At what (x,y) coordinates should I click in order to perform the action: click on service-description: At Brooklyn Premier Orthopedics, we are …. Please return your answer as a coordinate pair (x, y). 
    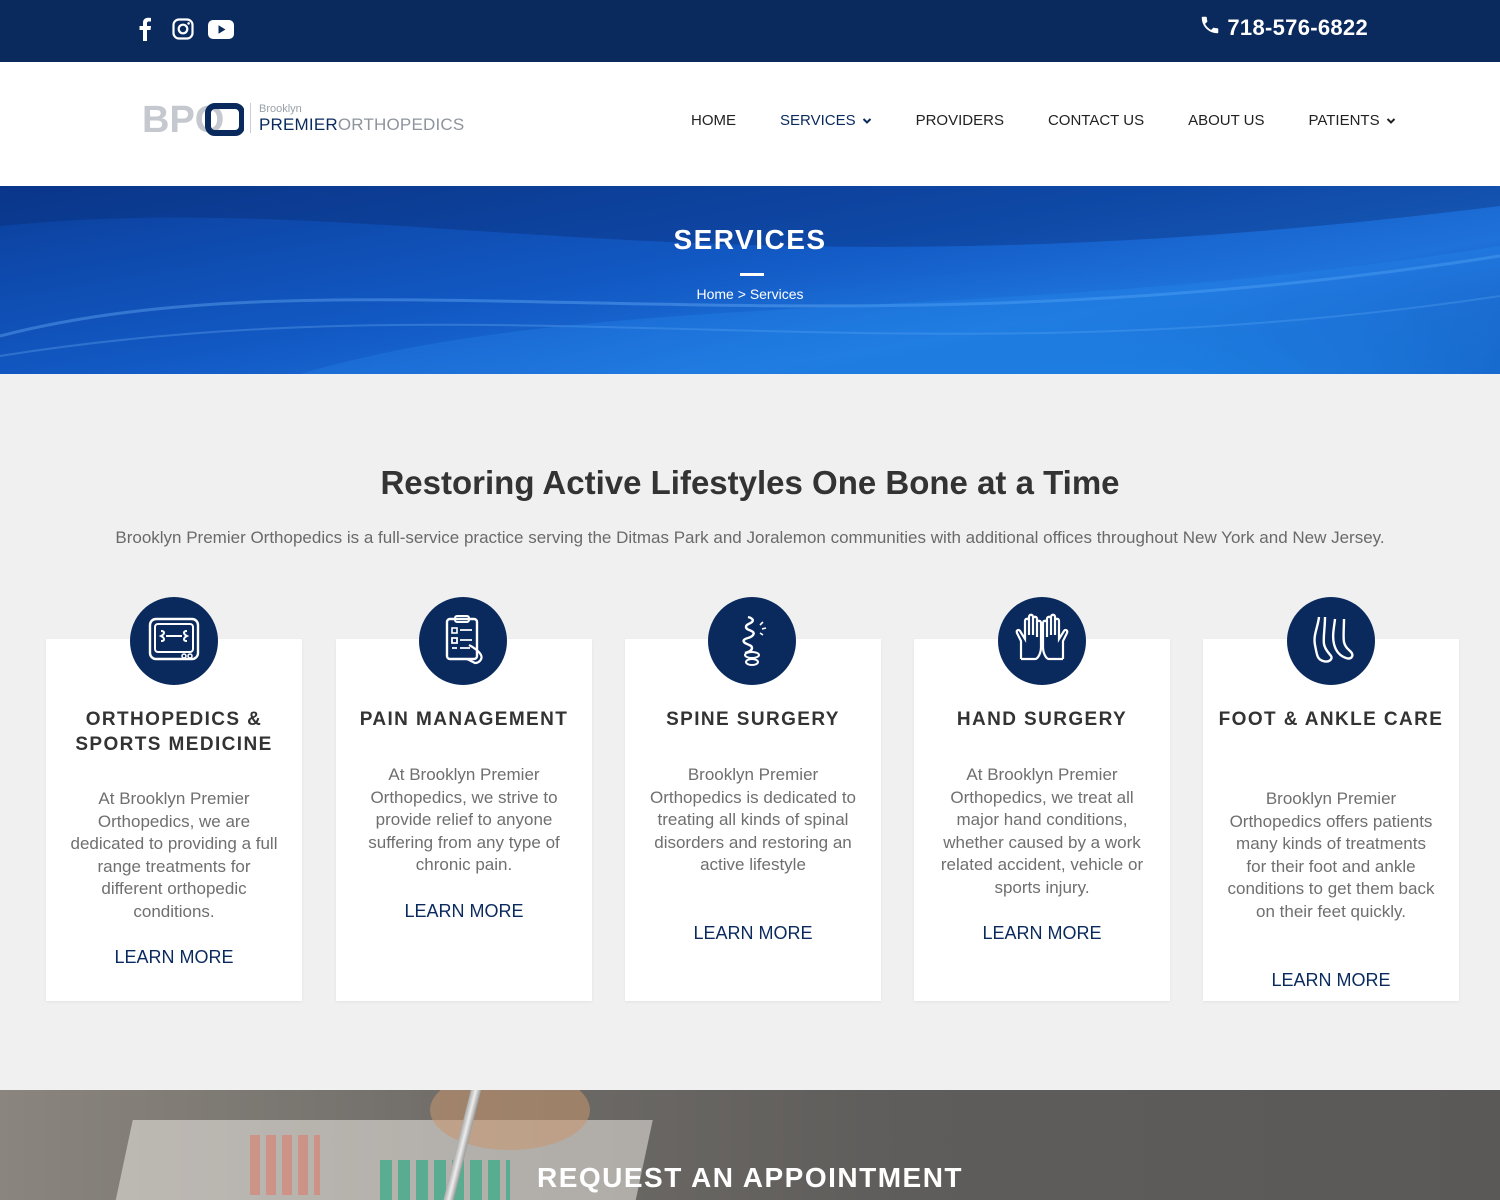
    Looking at the image, I should click on (174, 855).